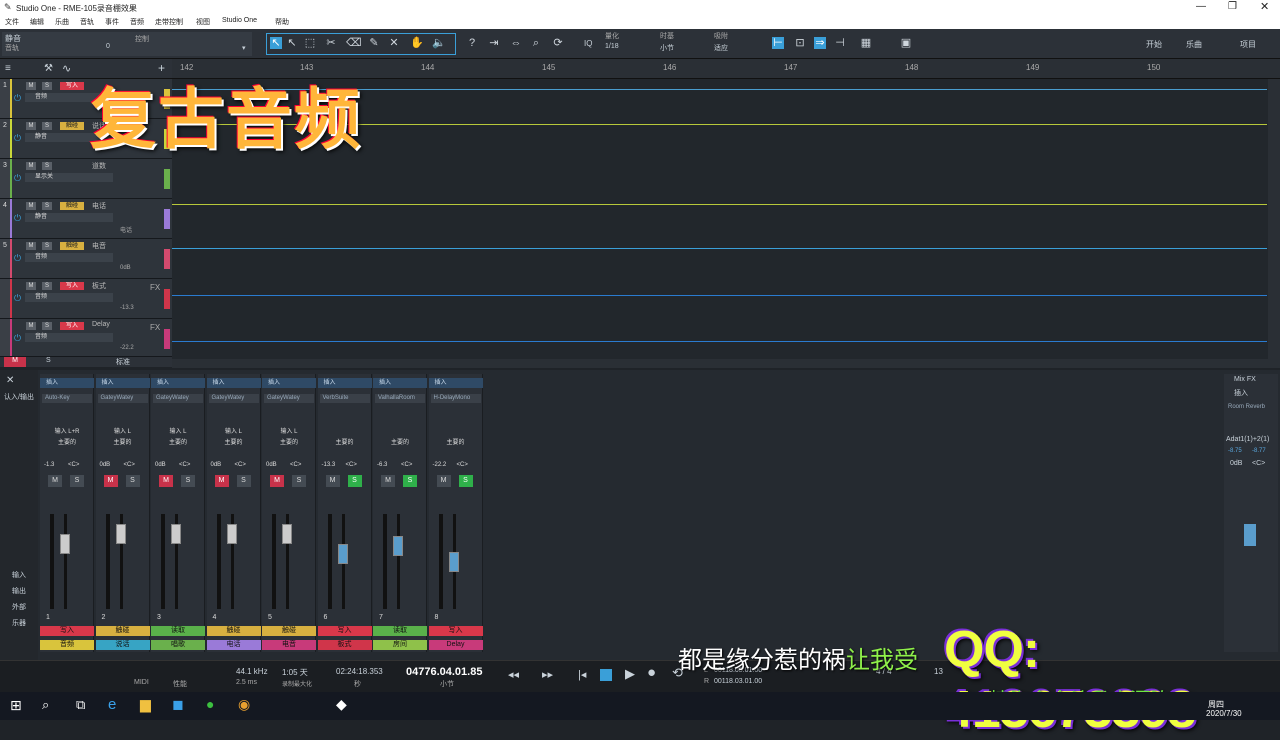  What do you see at coordinates (341, 704) in the screenshot?
I see `studio-one-icon: ◆` at bounding box center [341, 704].